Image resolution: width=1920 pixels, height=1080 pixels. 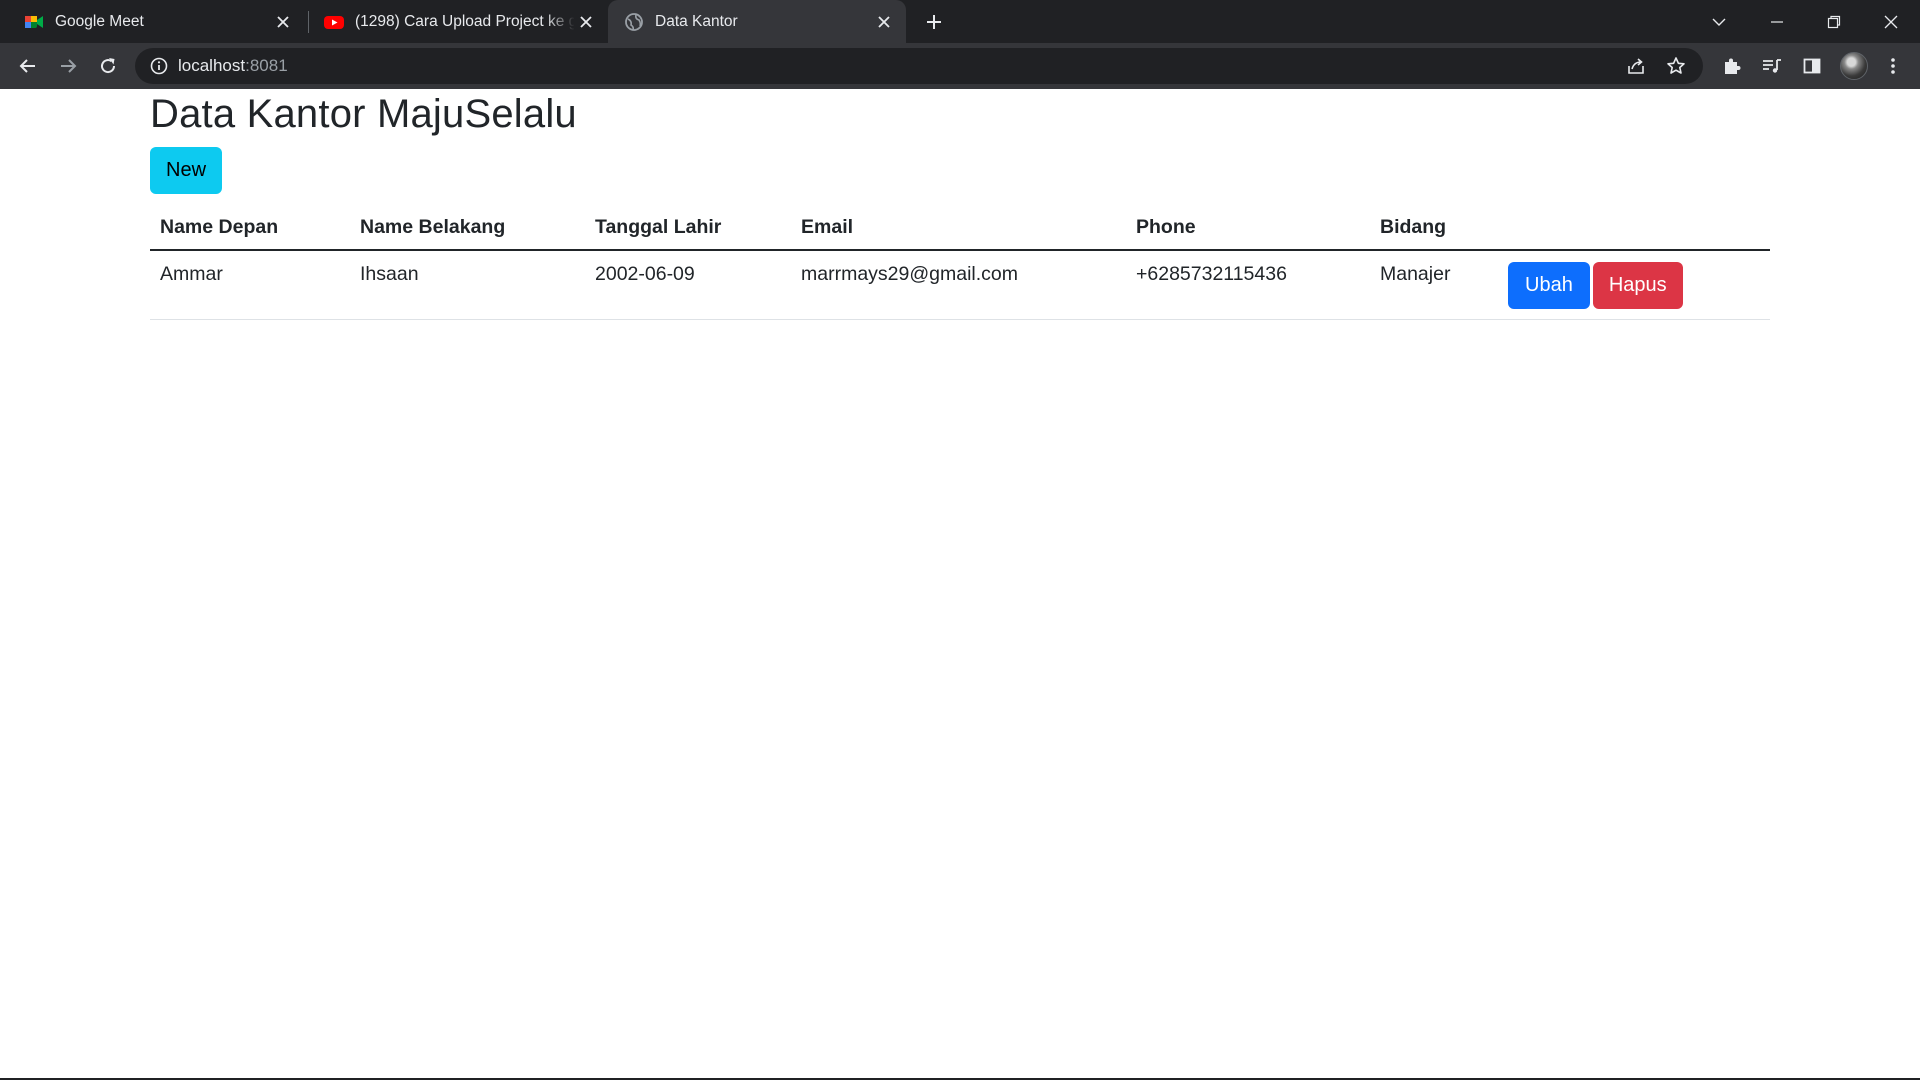 I want to click on close-icon, so click(x=1890, y=21).